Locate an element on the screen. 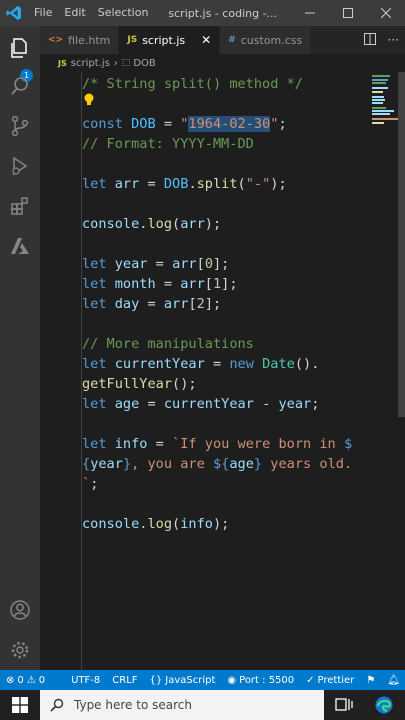  menu-file: File is located at coordinates (43, 13).